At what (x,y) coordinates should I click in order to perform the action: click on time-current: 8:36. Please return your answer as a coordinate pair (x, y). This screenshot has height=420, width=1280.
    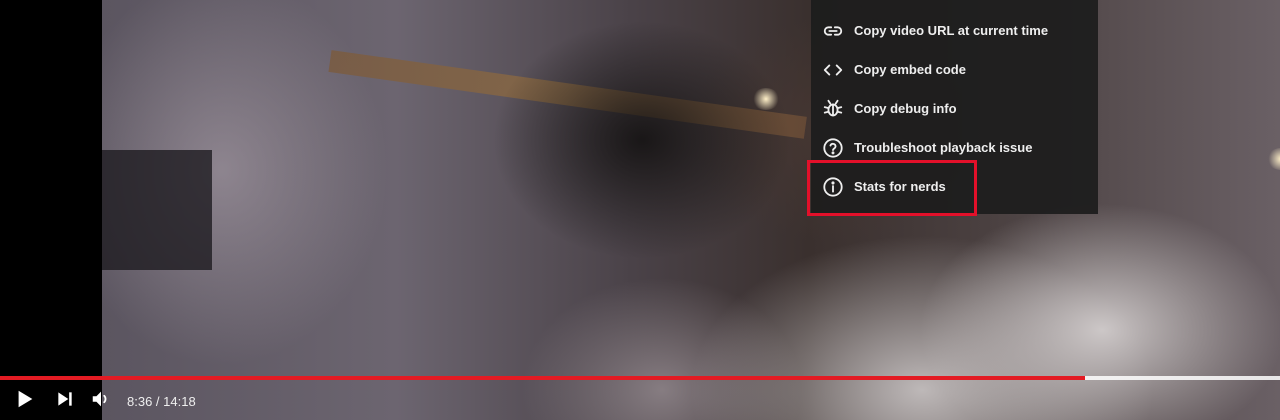
    Looking at the image, I should click on (140, 401).